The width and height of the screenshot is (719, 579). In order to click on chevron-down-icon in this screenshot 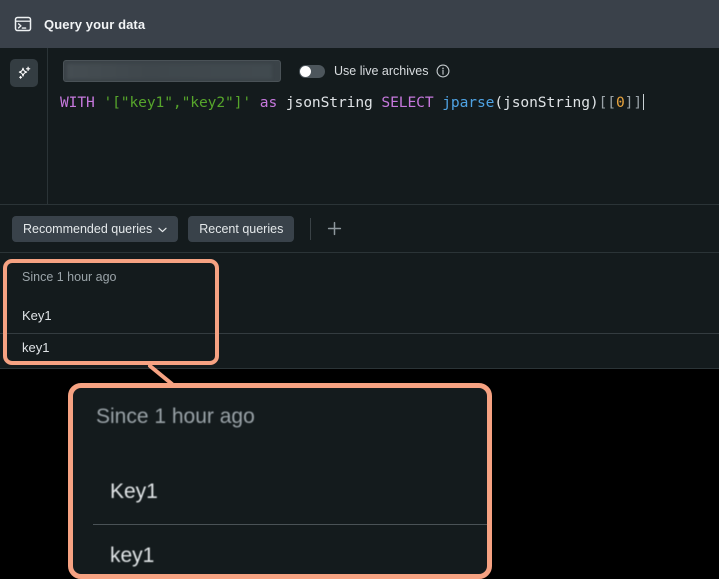, I will do `click(162, 229)`.